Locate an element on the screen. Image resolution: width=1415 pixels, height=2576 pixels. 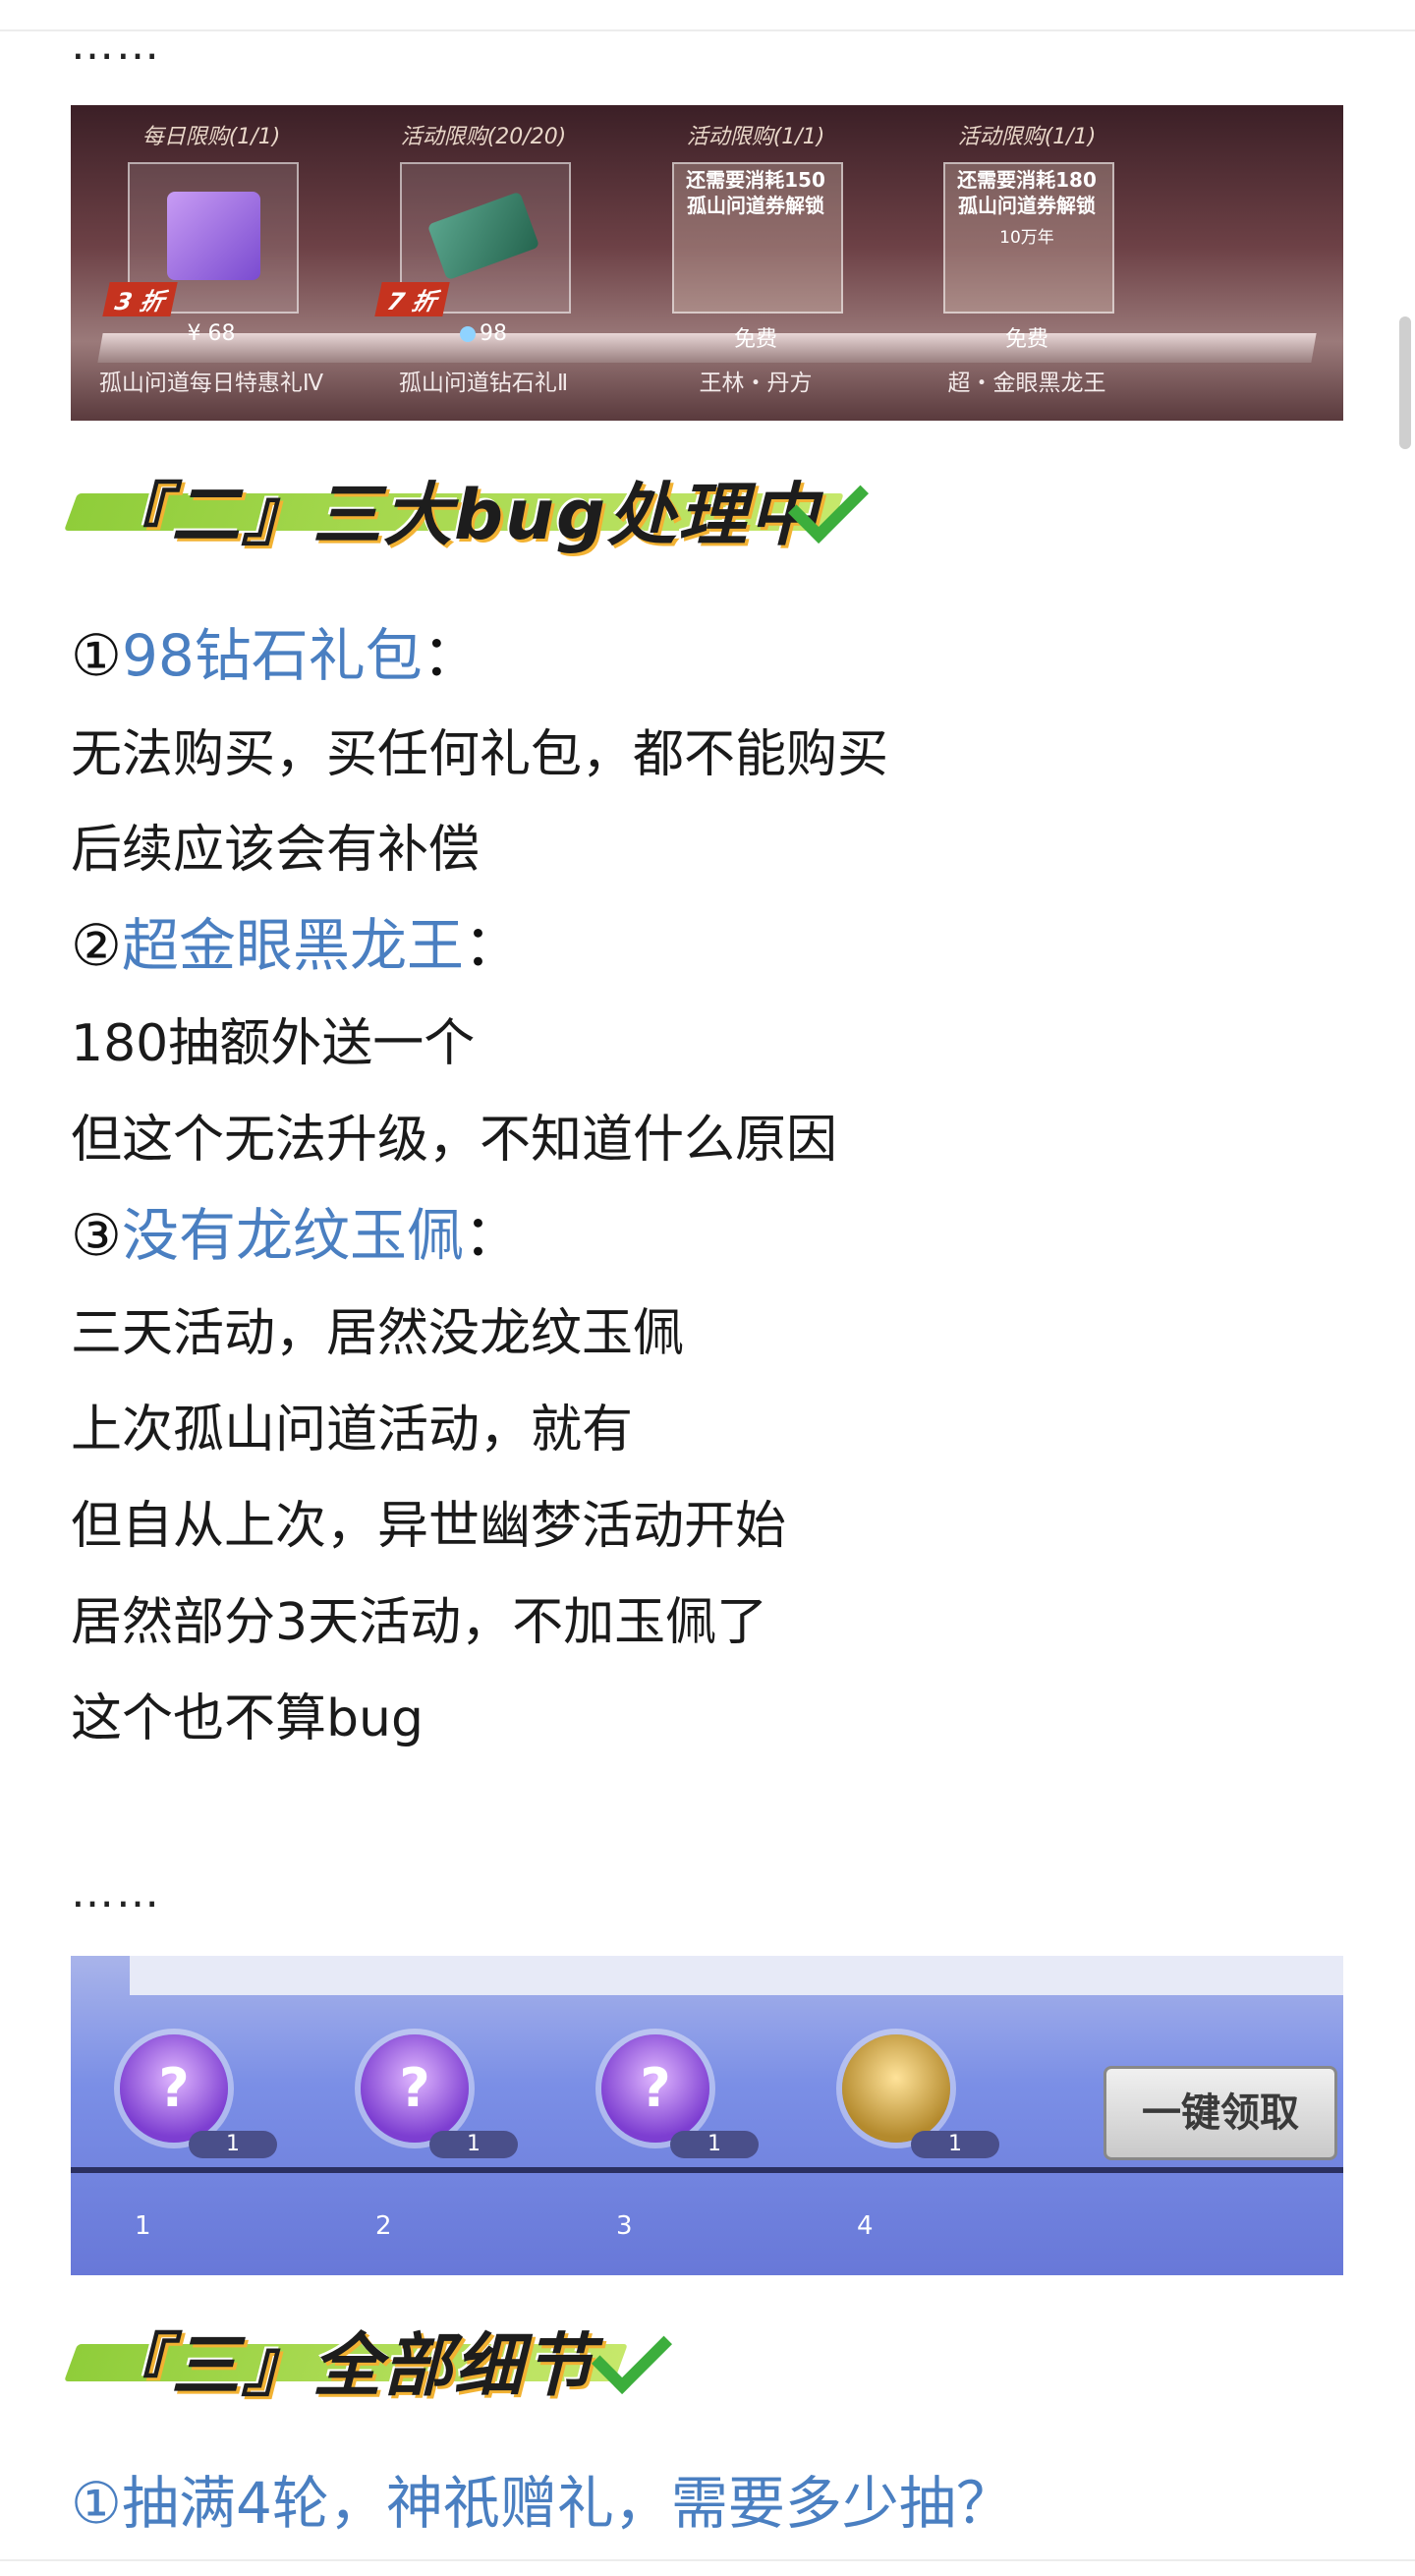
item-number: ② is located at coordinates (96, 946).